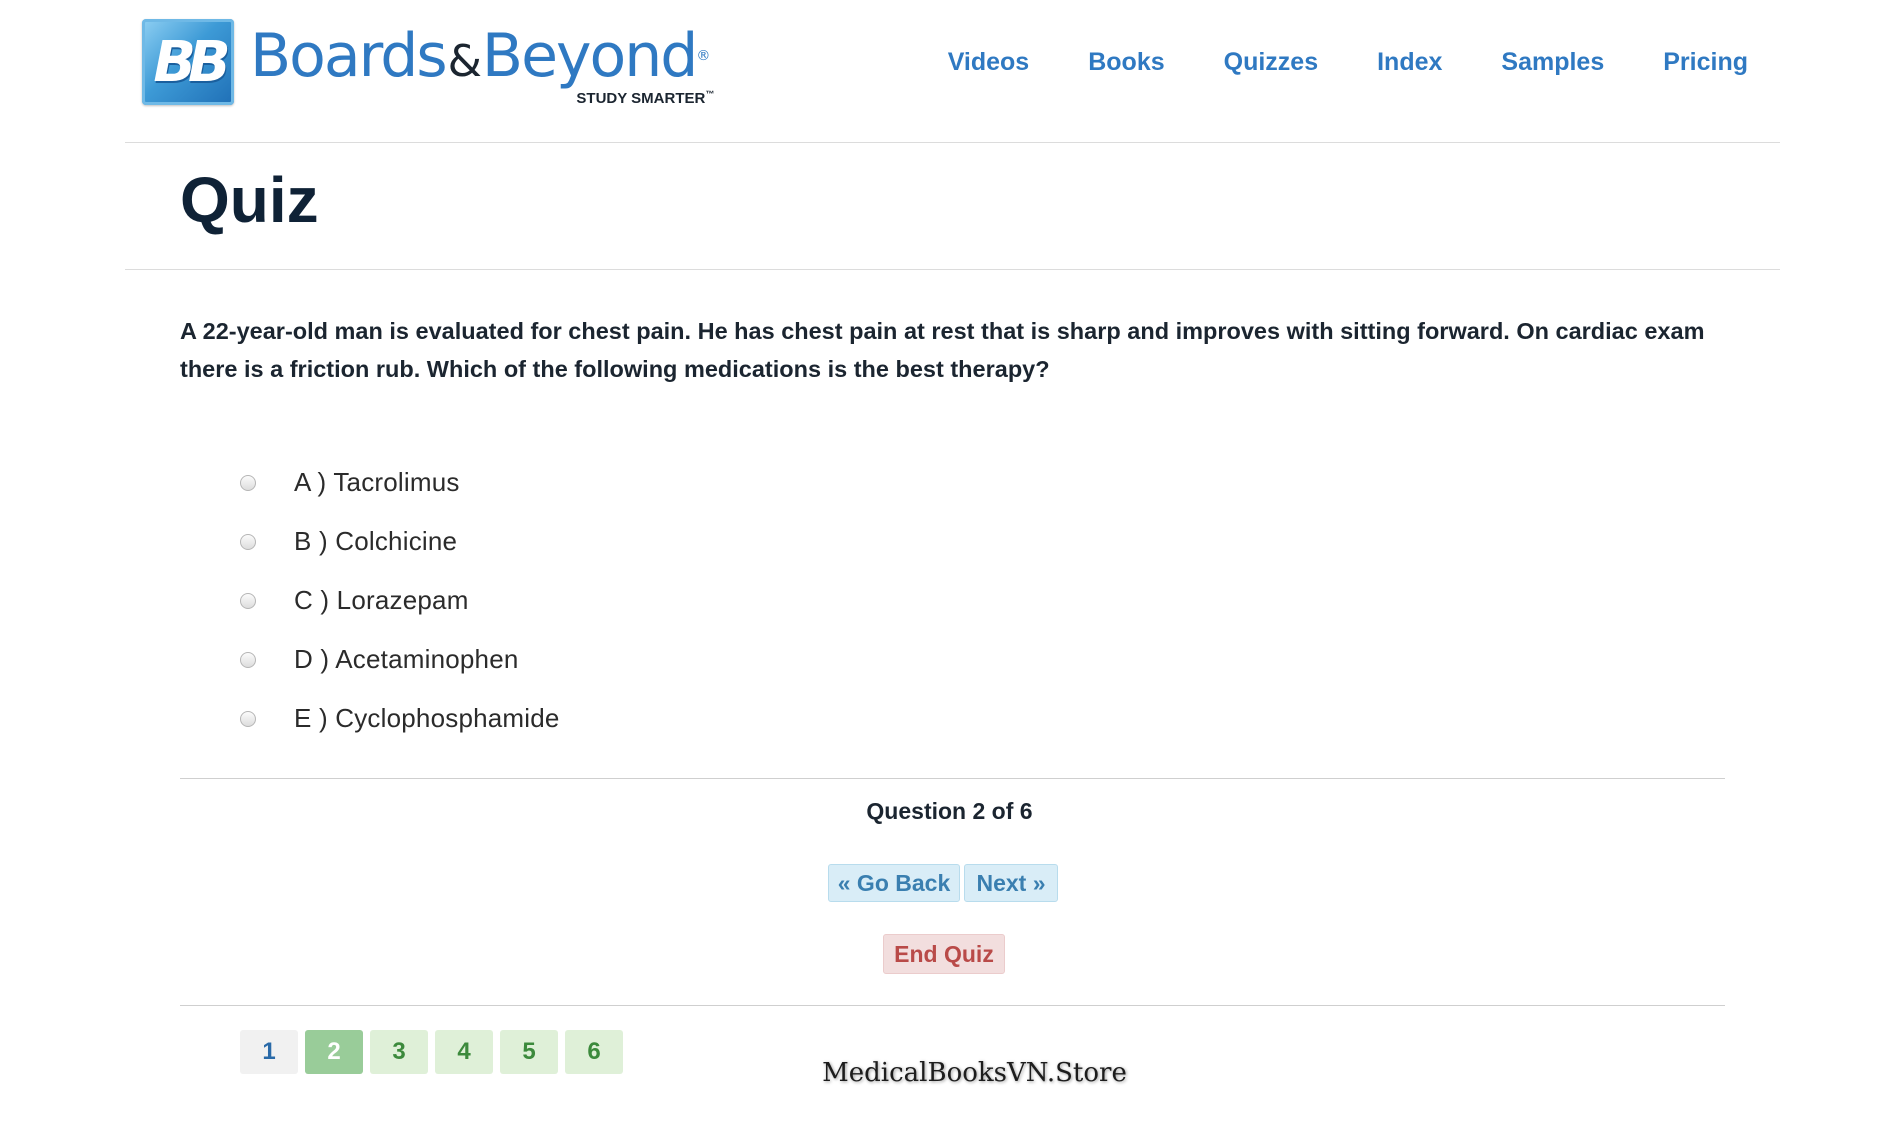 Image resolution: width=1899 pixels, height=1136 pixels. I want to click on nav-quizzes: Quizzes, so click(1271, 62).